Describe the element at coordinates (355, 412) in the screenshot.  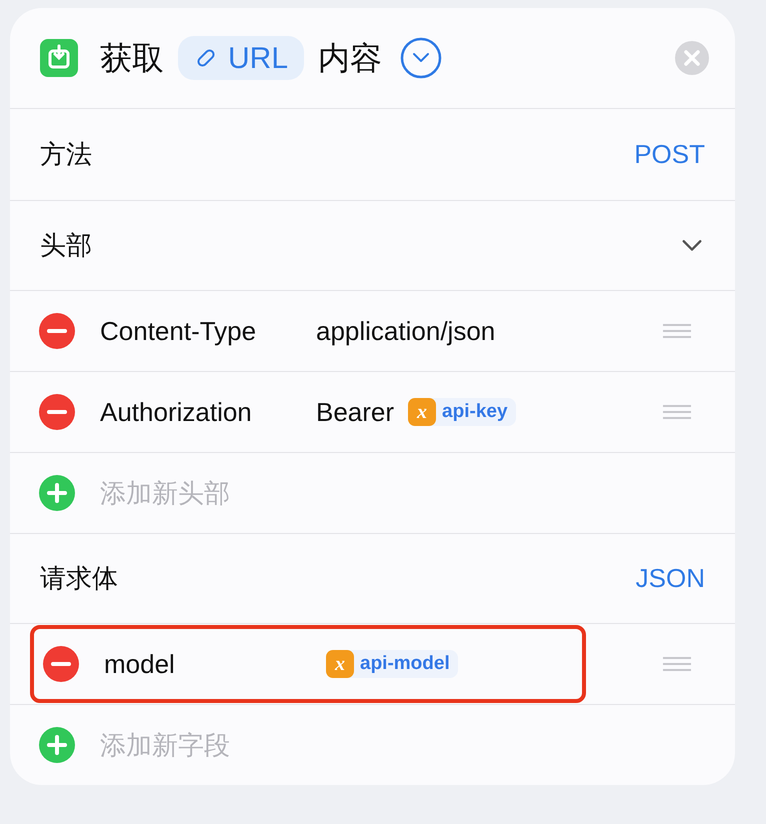
I see `header-value: Bearer` at that location.